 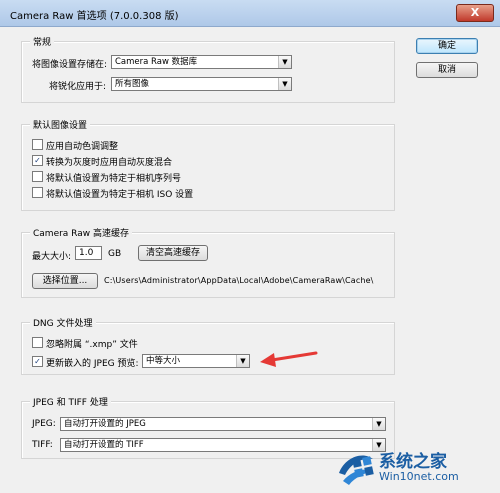 What do you see at coordinates (475, 13) in the screenshot?
I see `close-button: X` at bounding box center [475, 13].